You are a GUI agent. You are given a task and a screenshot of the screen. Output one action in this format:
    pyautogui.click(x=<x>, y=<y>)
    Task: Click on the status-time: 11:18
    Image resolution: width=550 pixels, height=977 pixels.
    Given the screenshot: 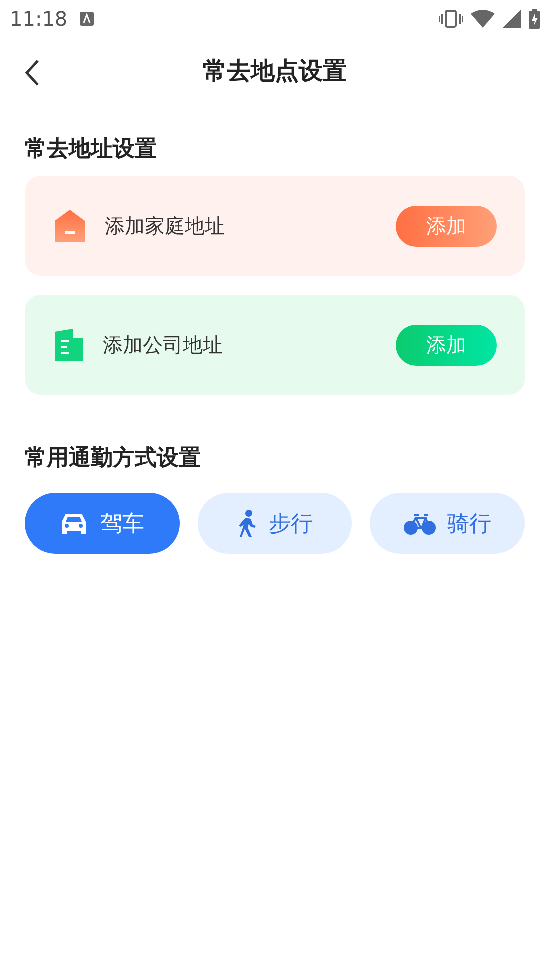 What is the action you would take?
    pyautogui.click(x=39, y=19)
    